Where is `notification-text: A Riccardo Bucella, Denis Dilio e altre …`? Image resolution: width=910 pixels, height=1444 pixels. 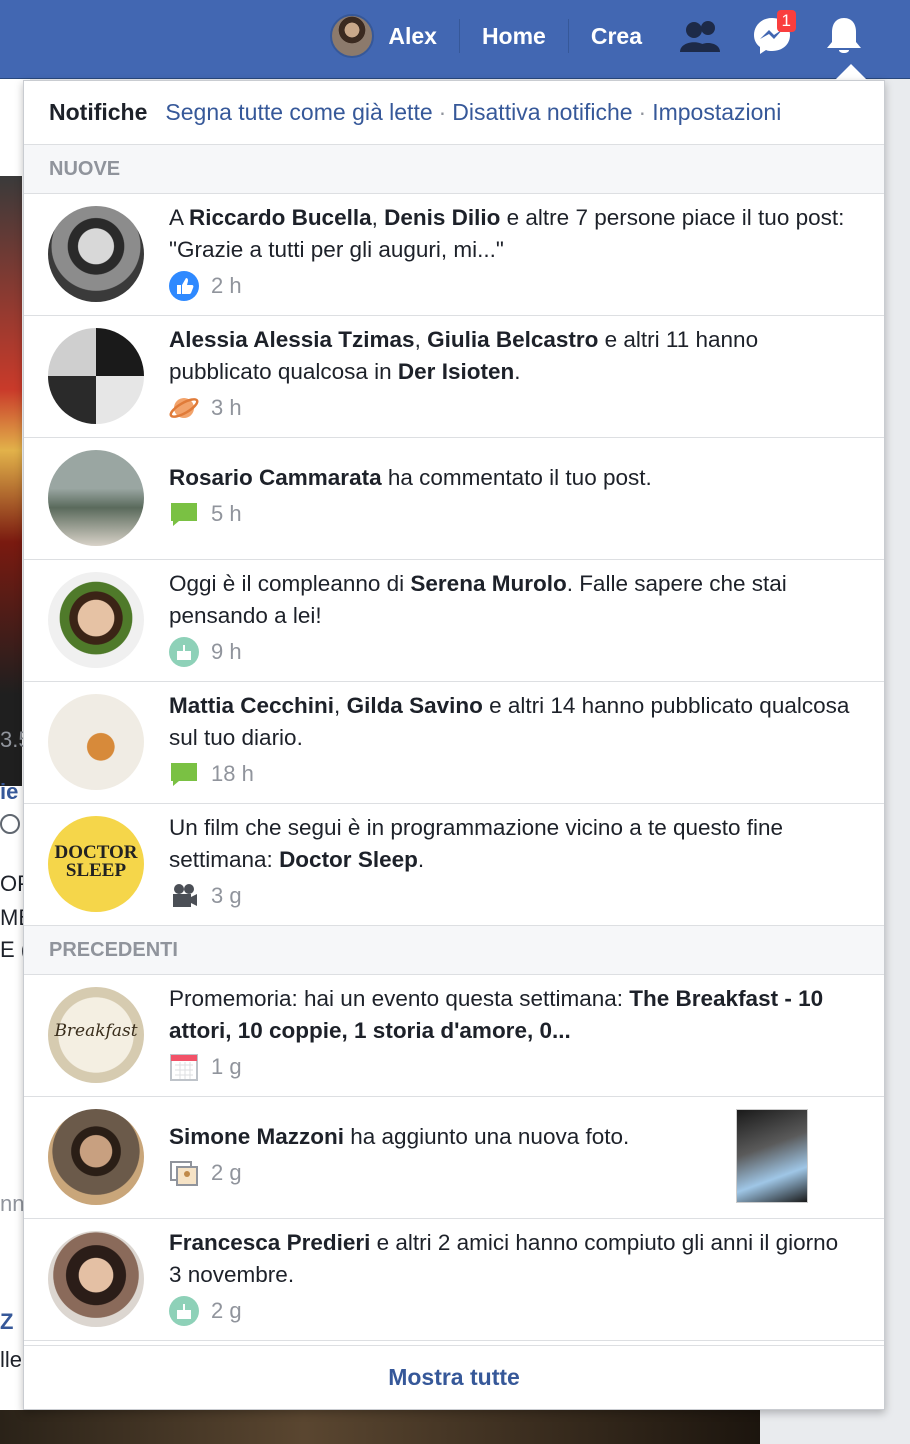 notification-text: A Riccardo Bucella, Denis Dilio e altre … is located at coordinates (511, 252).